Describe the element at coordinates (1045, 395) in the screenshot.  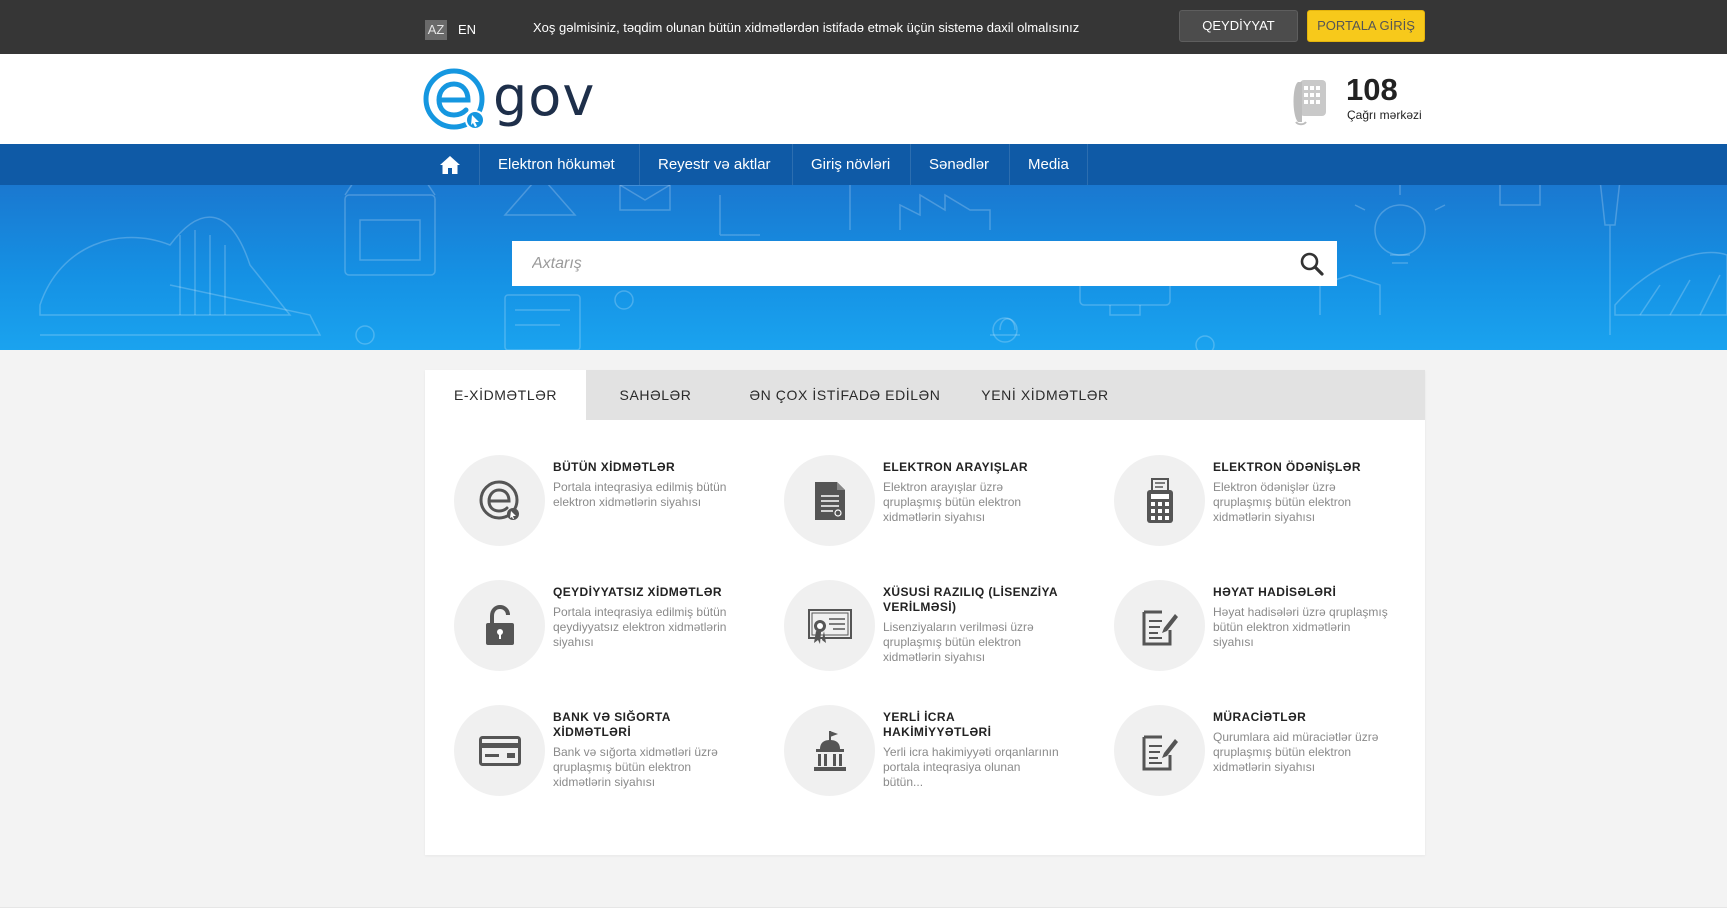
I see `tab-new-services: YENİ XİDMƏTLƏR` at that location.